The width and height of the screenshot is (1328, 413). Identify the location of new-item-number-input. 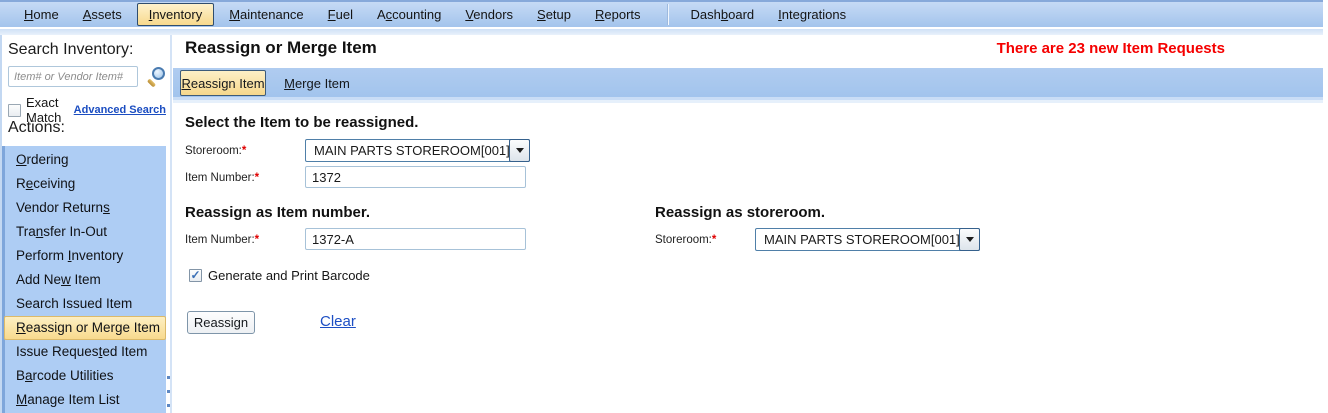
(415, 239).